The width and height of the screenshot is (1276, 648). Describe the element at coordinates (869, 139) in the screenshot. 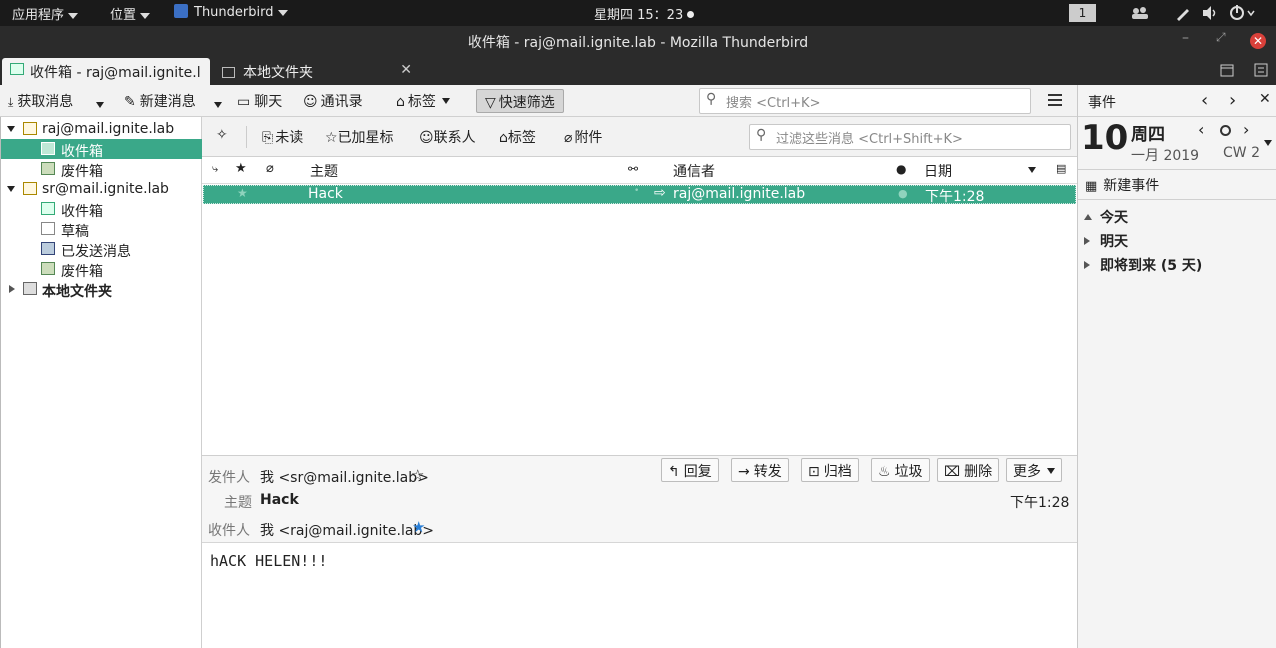

I see `filter-placeholder: 过滤这些消息 <Ctrl+Shift+K>` at that location.